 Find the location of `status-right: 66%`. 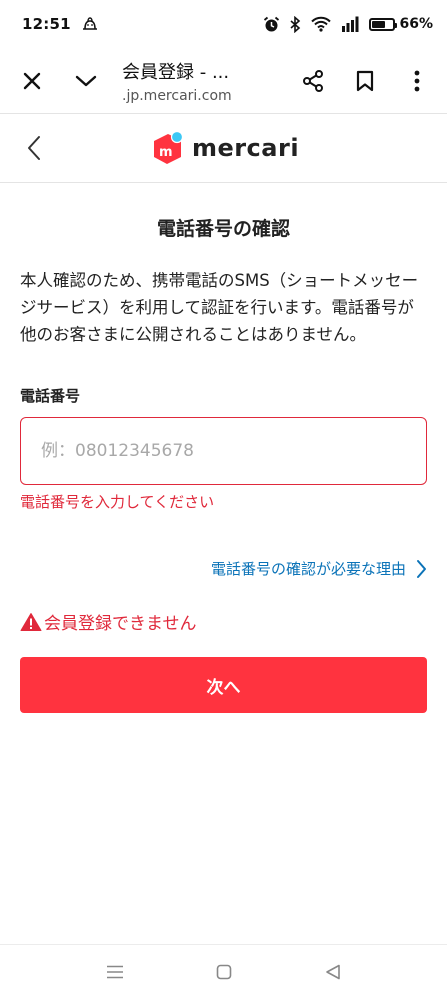

status-right: 66% is located at coordinates (348, 24).